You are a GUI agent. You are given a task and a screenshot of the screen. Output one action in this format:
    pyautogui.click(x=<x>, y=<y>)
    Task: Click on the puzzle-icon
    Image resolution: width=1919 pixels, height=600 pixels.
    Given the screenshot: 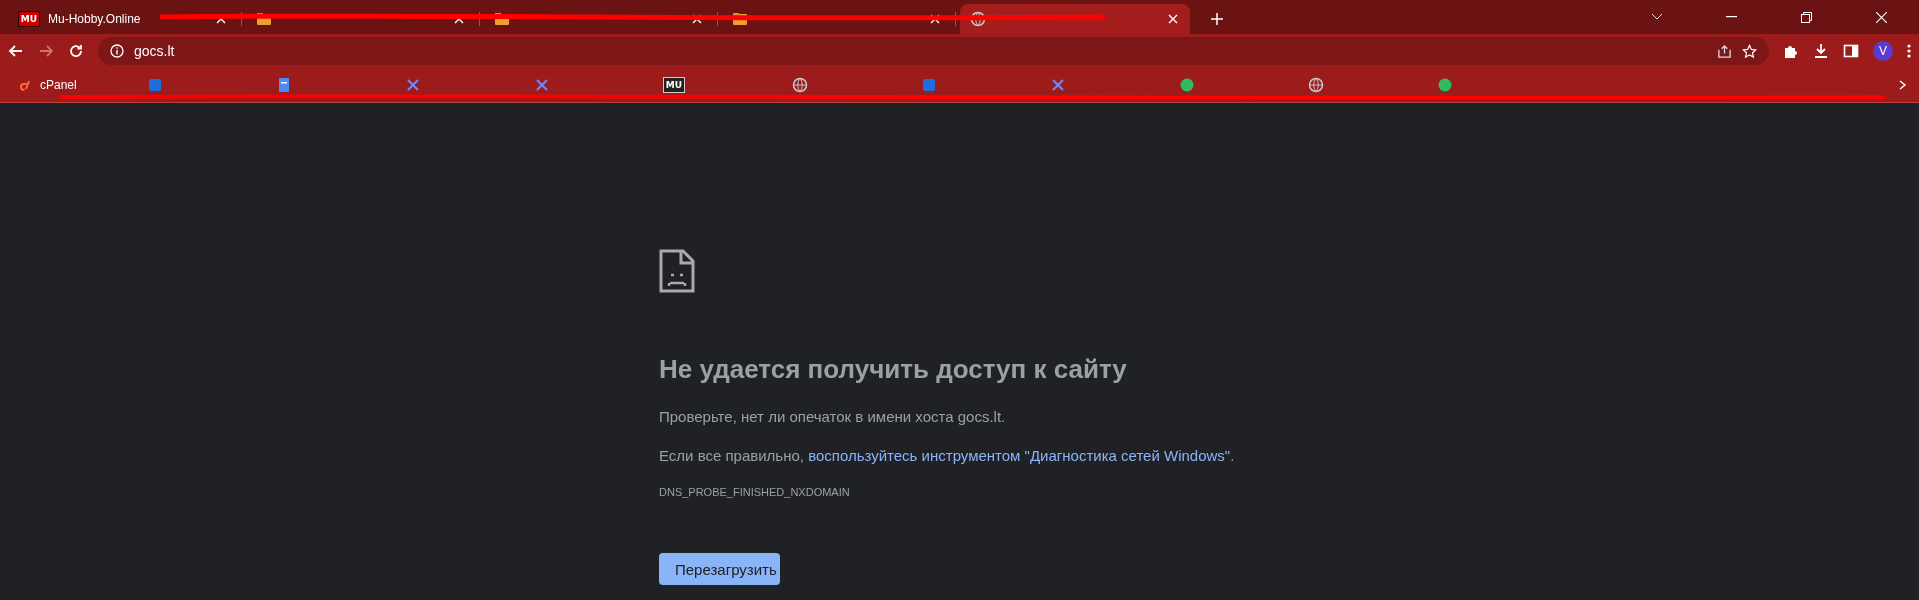 What is the action you would take?
    pyautogui.click(x=1791, y=51)
    